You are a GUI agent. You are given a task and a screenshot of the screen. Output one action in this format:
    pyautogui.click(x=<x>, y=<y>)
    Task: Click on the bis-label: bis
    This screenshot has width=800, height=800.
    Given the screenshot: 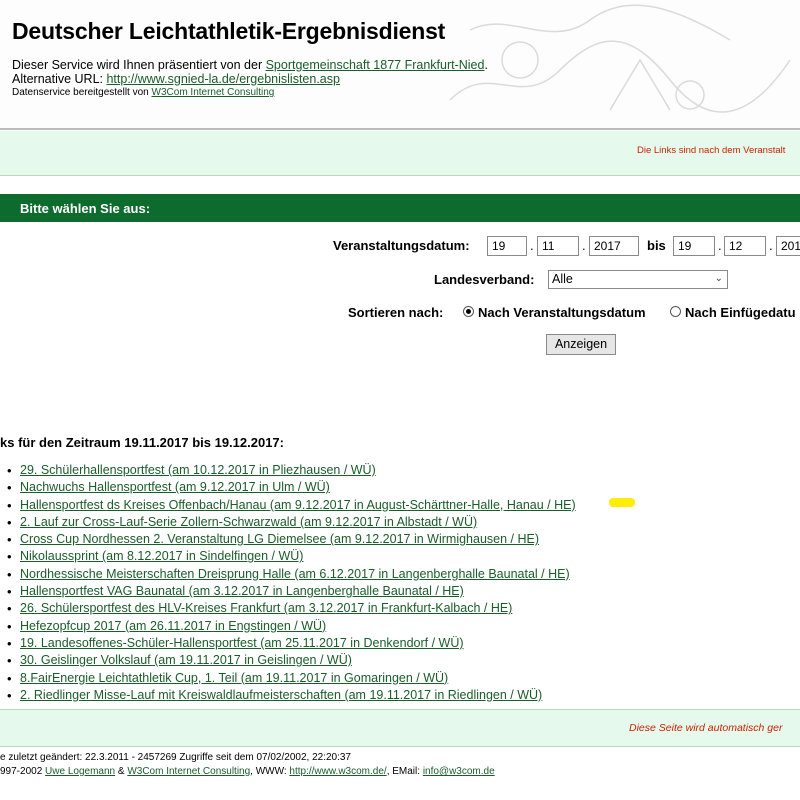 What is the action you would take?
    pyautogui.click(x=656, y=245)
    